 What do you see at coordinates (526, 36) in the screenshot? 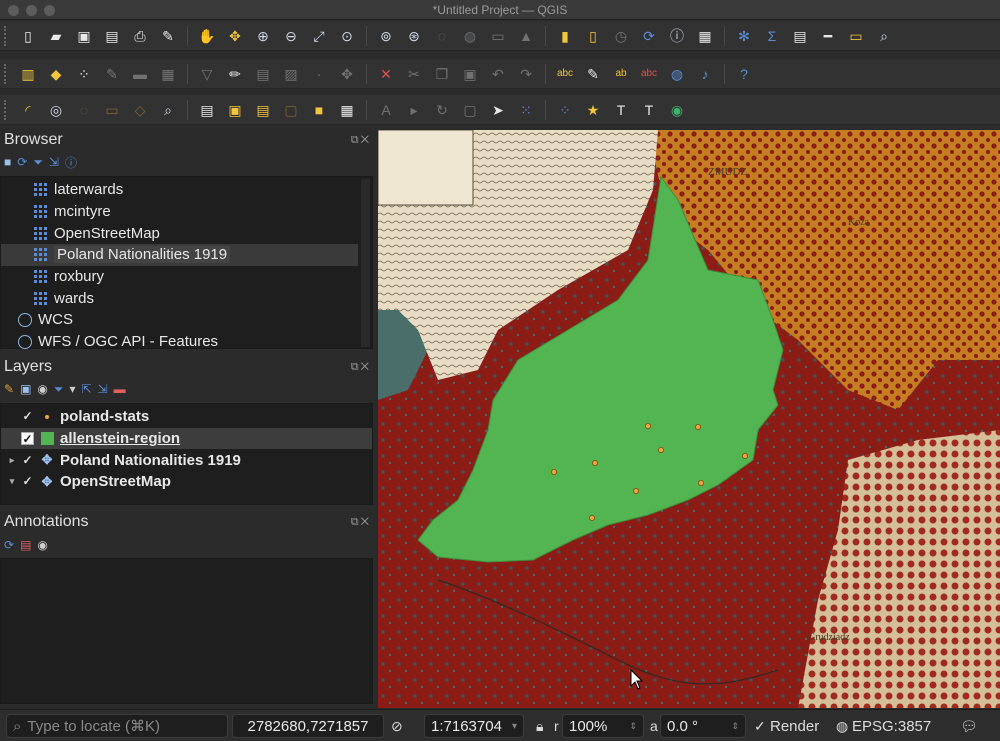
I see `new-3d-view-icon: ▲` at bounding box center [526, 36].